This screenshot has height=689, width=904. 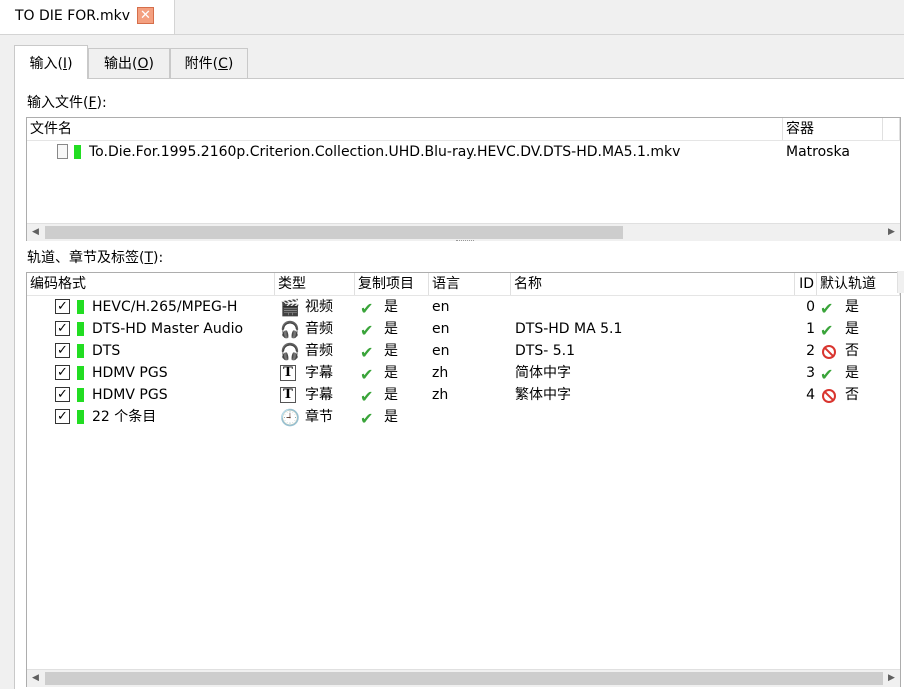 What do you see at coordinates (129, 63) in the screenshot?
I see `tab-output: 输出(O)` at bounding box center [129, 63].